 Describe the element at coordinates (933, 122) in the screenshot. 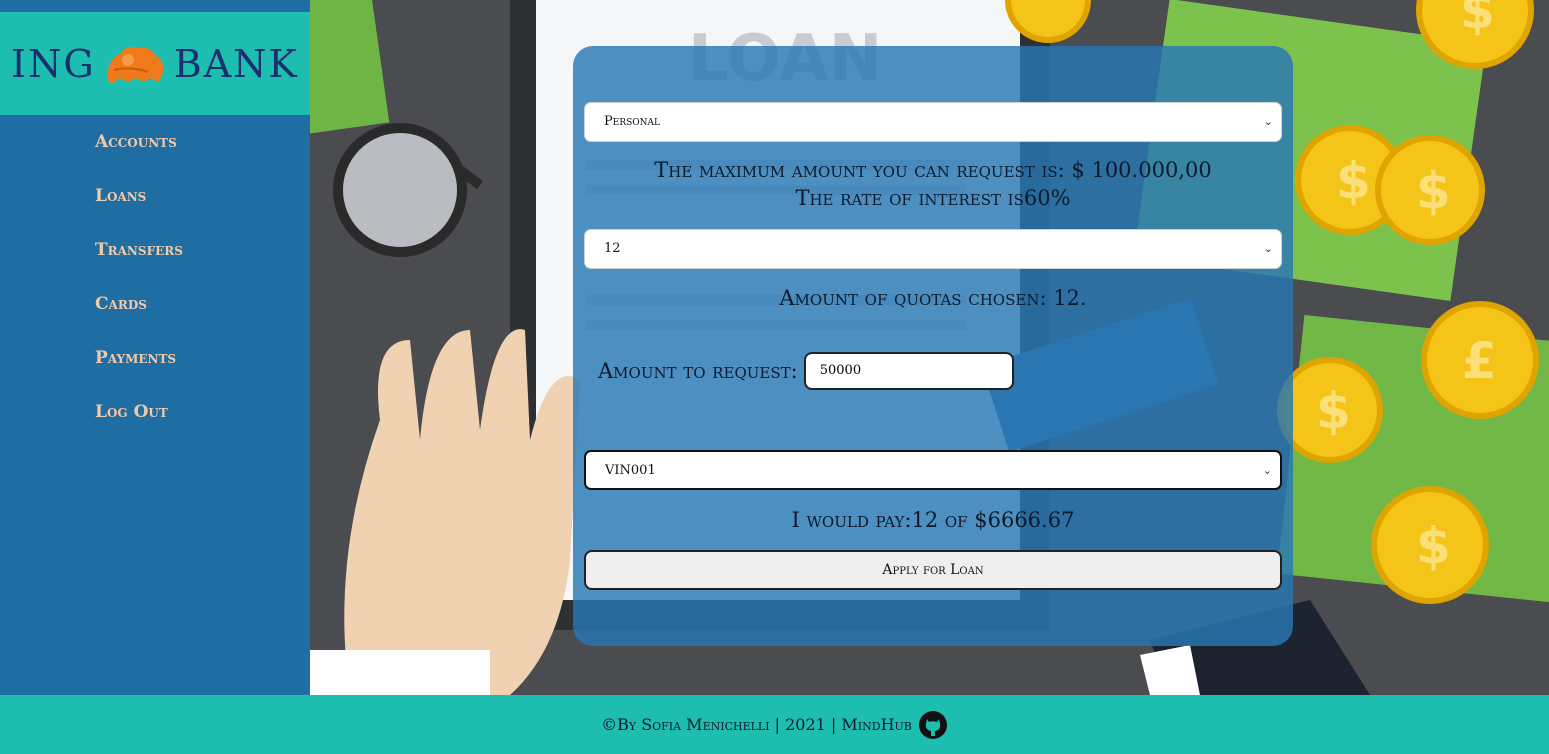

I see `loan-type-select: Personal ⌄` at that location.